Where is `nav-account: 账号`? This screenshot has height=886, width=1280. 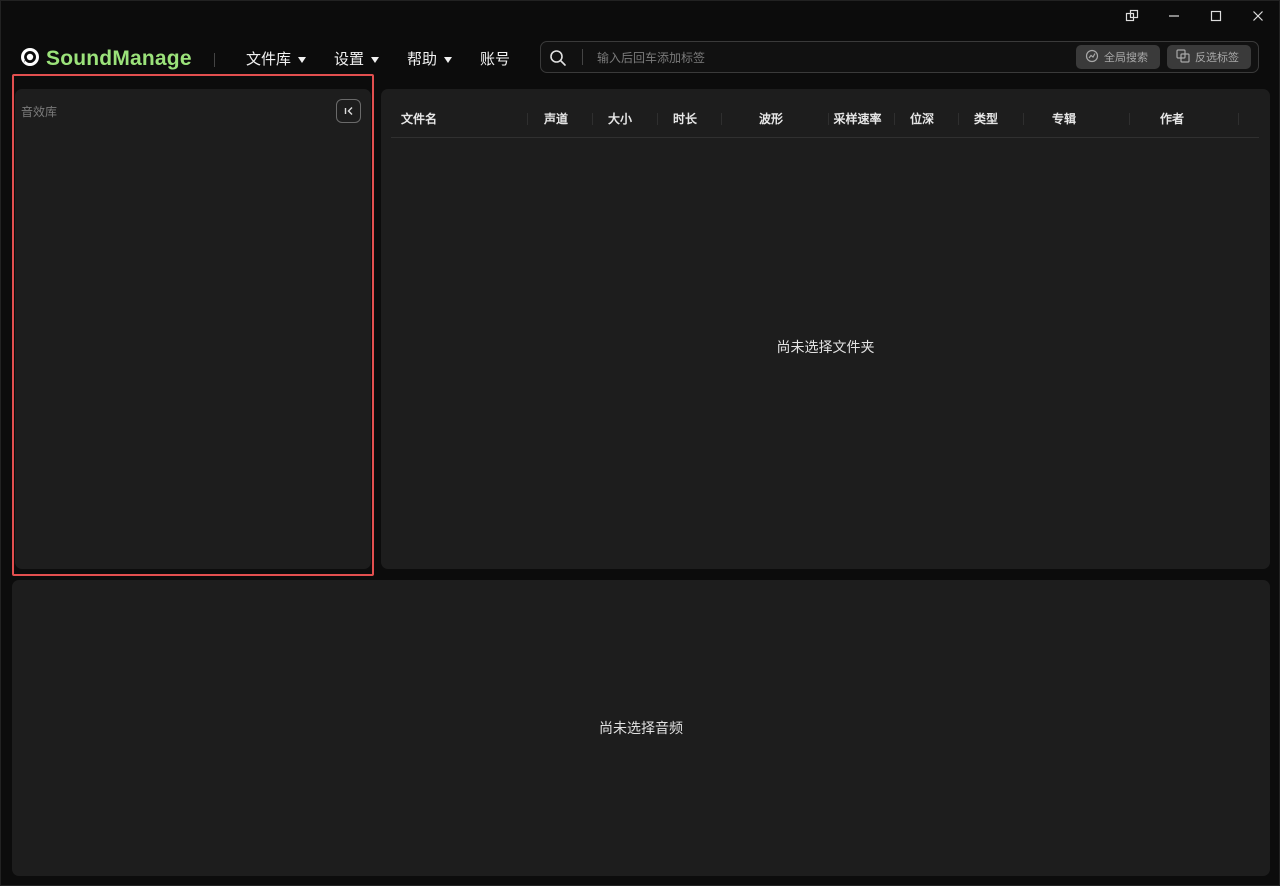
nav-account: 账号 is located at coordinates (495, 58).